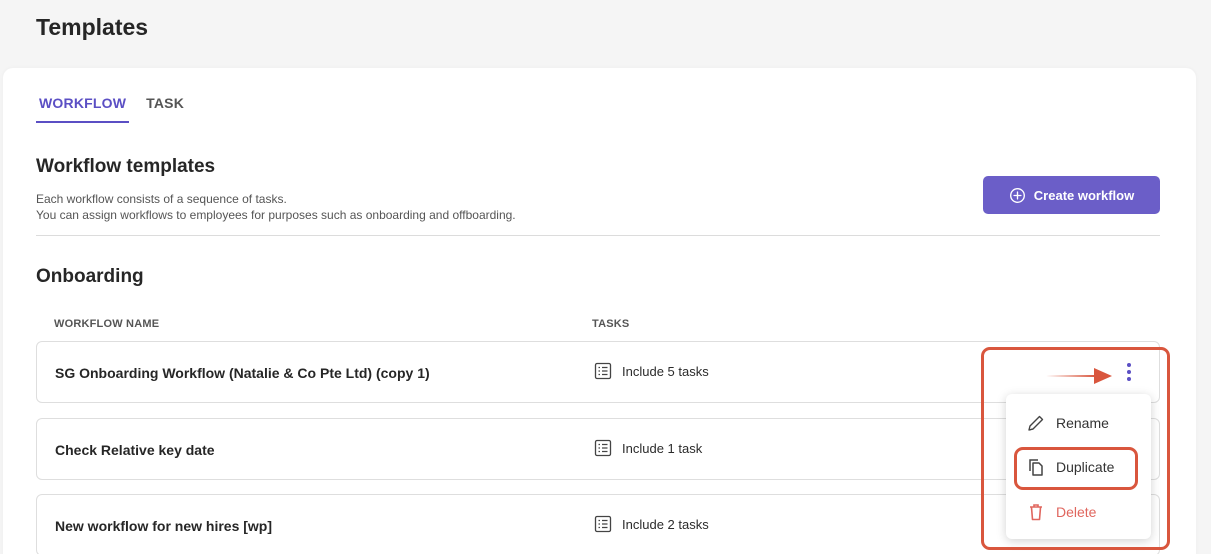 The height and width of the screenshot is (554, 1211). What do you see at coordinates (135, 450) in the screenshot?
I see `workflow-name: Check Relative key date` at bounding box center [135, 450].